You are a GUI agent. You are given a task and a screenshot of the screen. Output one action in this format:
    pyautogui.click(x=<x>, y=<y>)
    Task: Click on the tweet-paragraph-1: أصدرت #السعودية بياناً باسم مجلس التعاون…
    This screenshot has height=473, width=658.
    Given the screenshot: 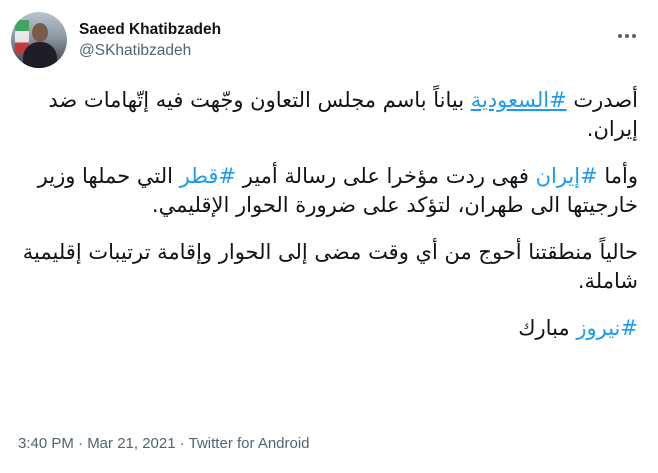 What is the action you would take?
    pyautogui.click(x=328, y=115)
    